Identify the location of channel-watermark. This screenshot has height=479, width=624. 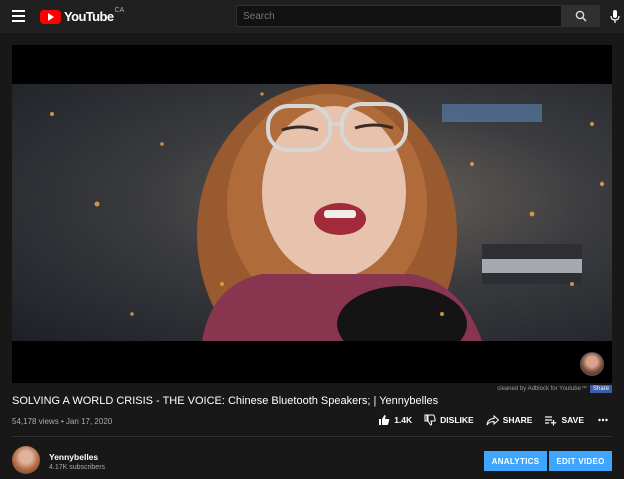
(592, 364).